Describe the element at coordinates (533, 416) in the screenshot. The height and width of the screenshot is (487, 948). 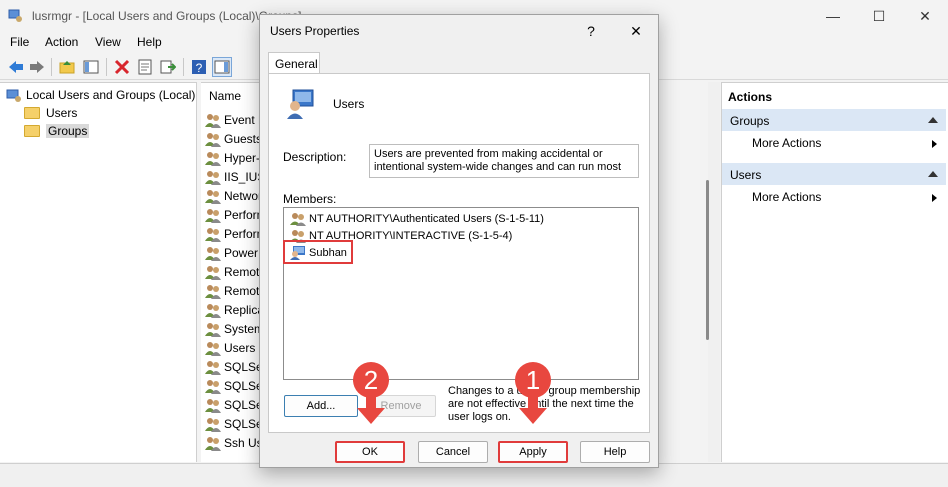
I see `step-1-arrow-icon` at that location.